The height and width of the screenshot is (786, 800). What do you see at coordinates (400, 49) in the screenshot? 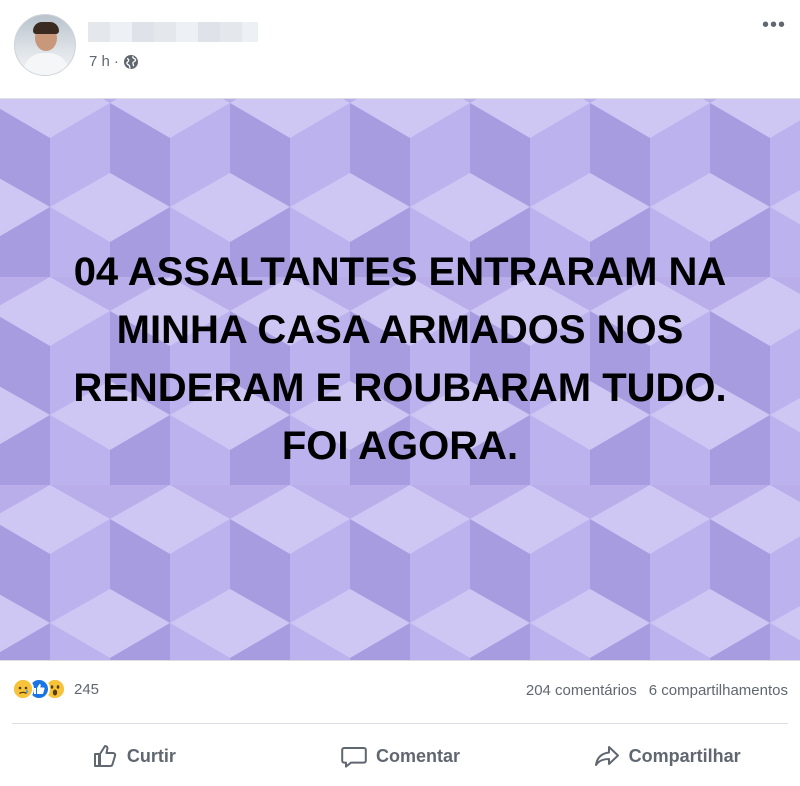
I see `post-header: 7 h · •••` at bounding box center [400, 49].